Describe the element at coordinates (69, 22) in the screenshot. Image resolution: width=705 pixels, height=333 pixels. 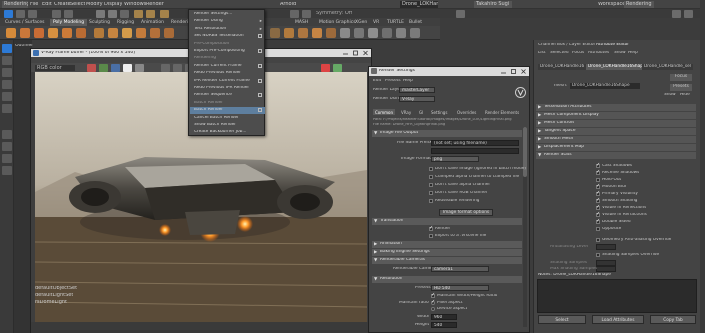
I see `shelf-tab-poly-modeling: Poly Modeling` at that location.